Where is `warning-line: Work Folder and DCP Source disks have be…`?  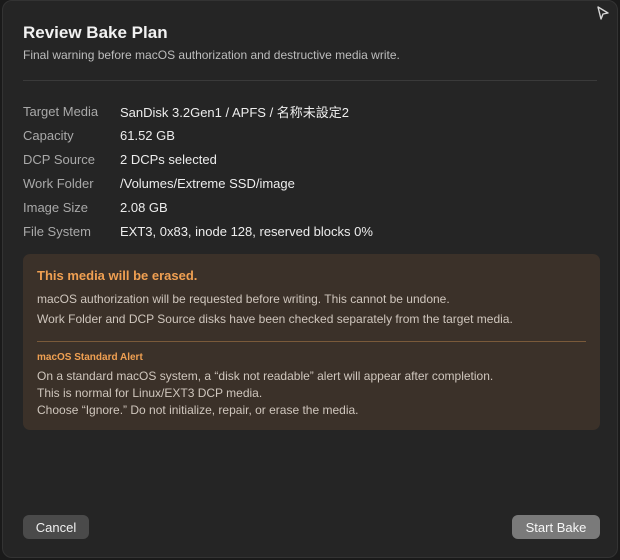 warning-line: Work Folder and DCP Source disks have be… is located at coordinates (275, 319).